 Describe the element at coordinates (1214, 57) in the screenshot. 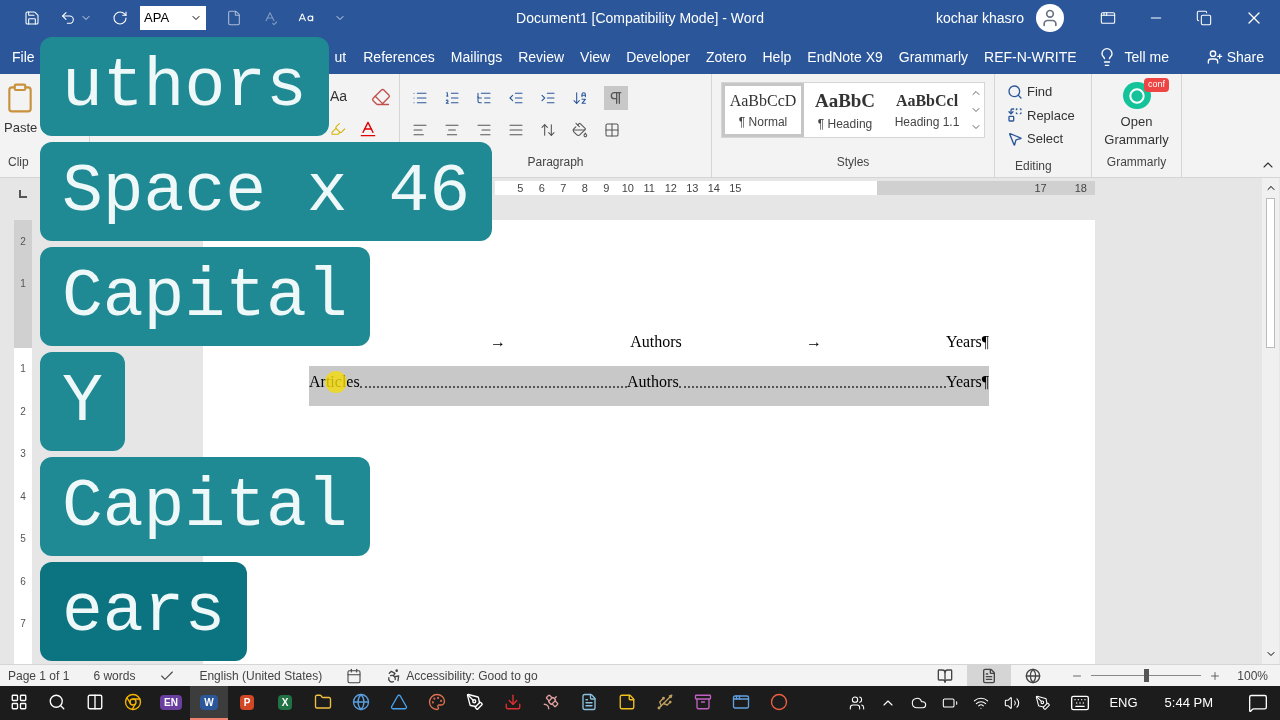

I see `share-icon` at that location.